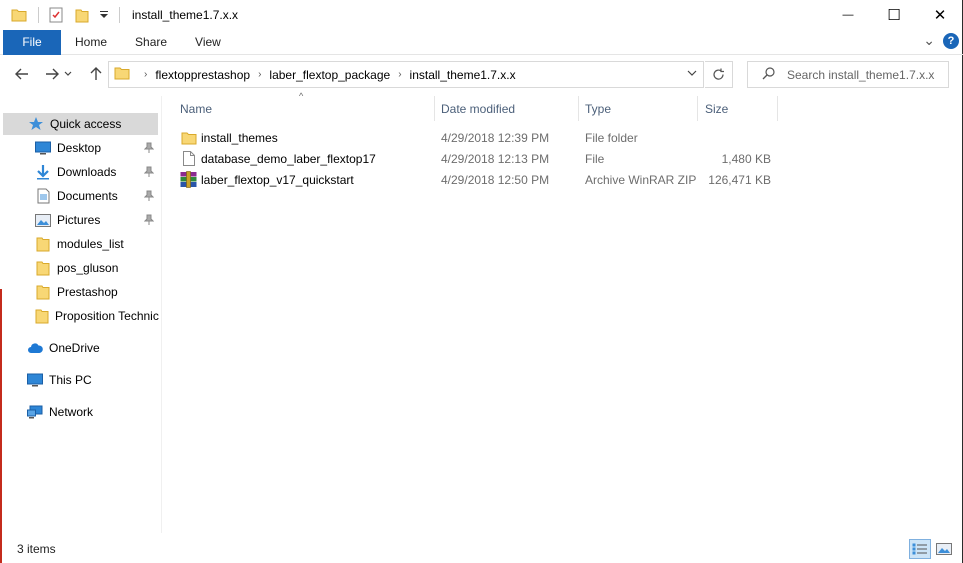  What do you see at coordinates (74, 348) in the screenshot?
I see `sidebar-item-label: OneDrive` at bounding box center [74, 348].